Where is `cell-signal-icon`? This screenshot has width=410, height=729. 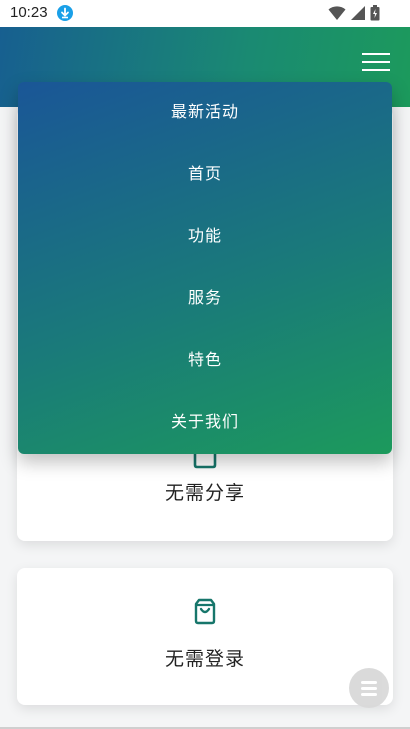 cell-signal-icon is located at coordinates (358, 13).